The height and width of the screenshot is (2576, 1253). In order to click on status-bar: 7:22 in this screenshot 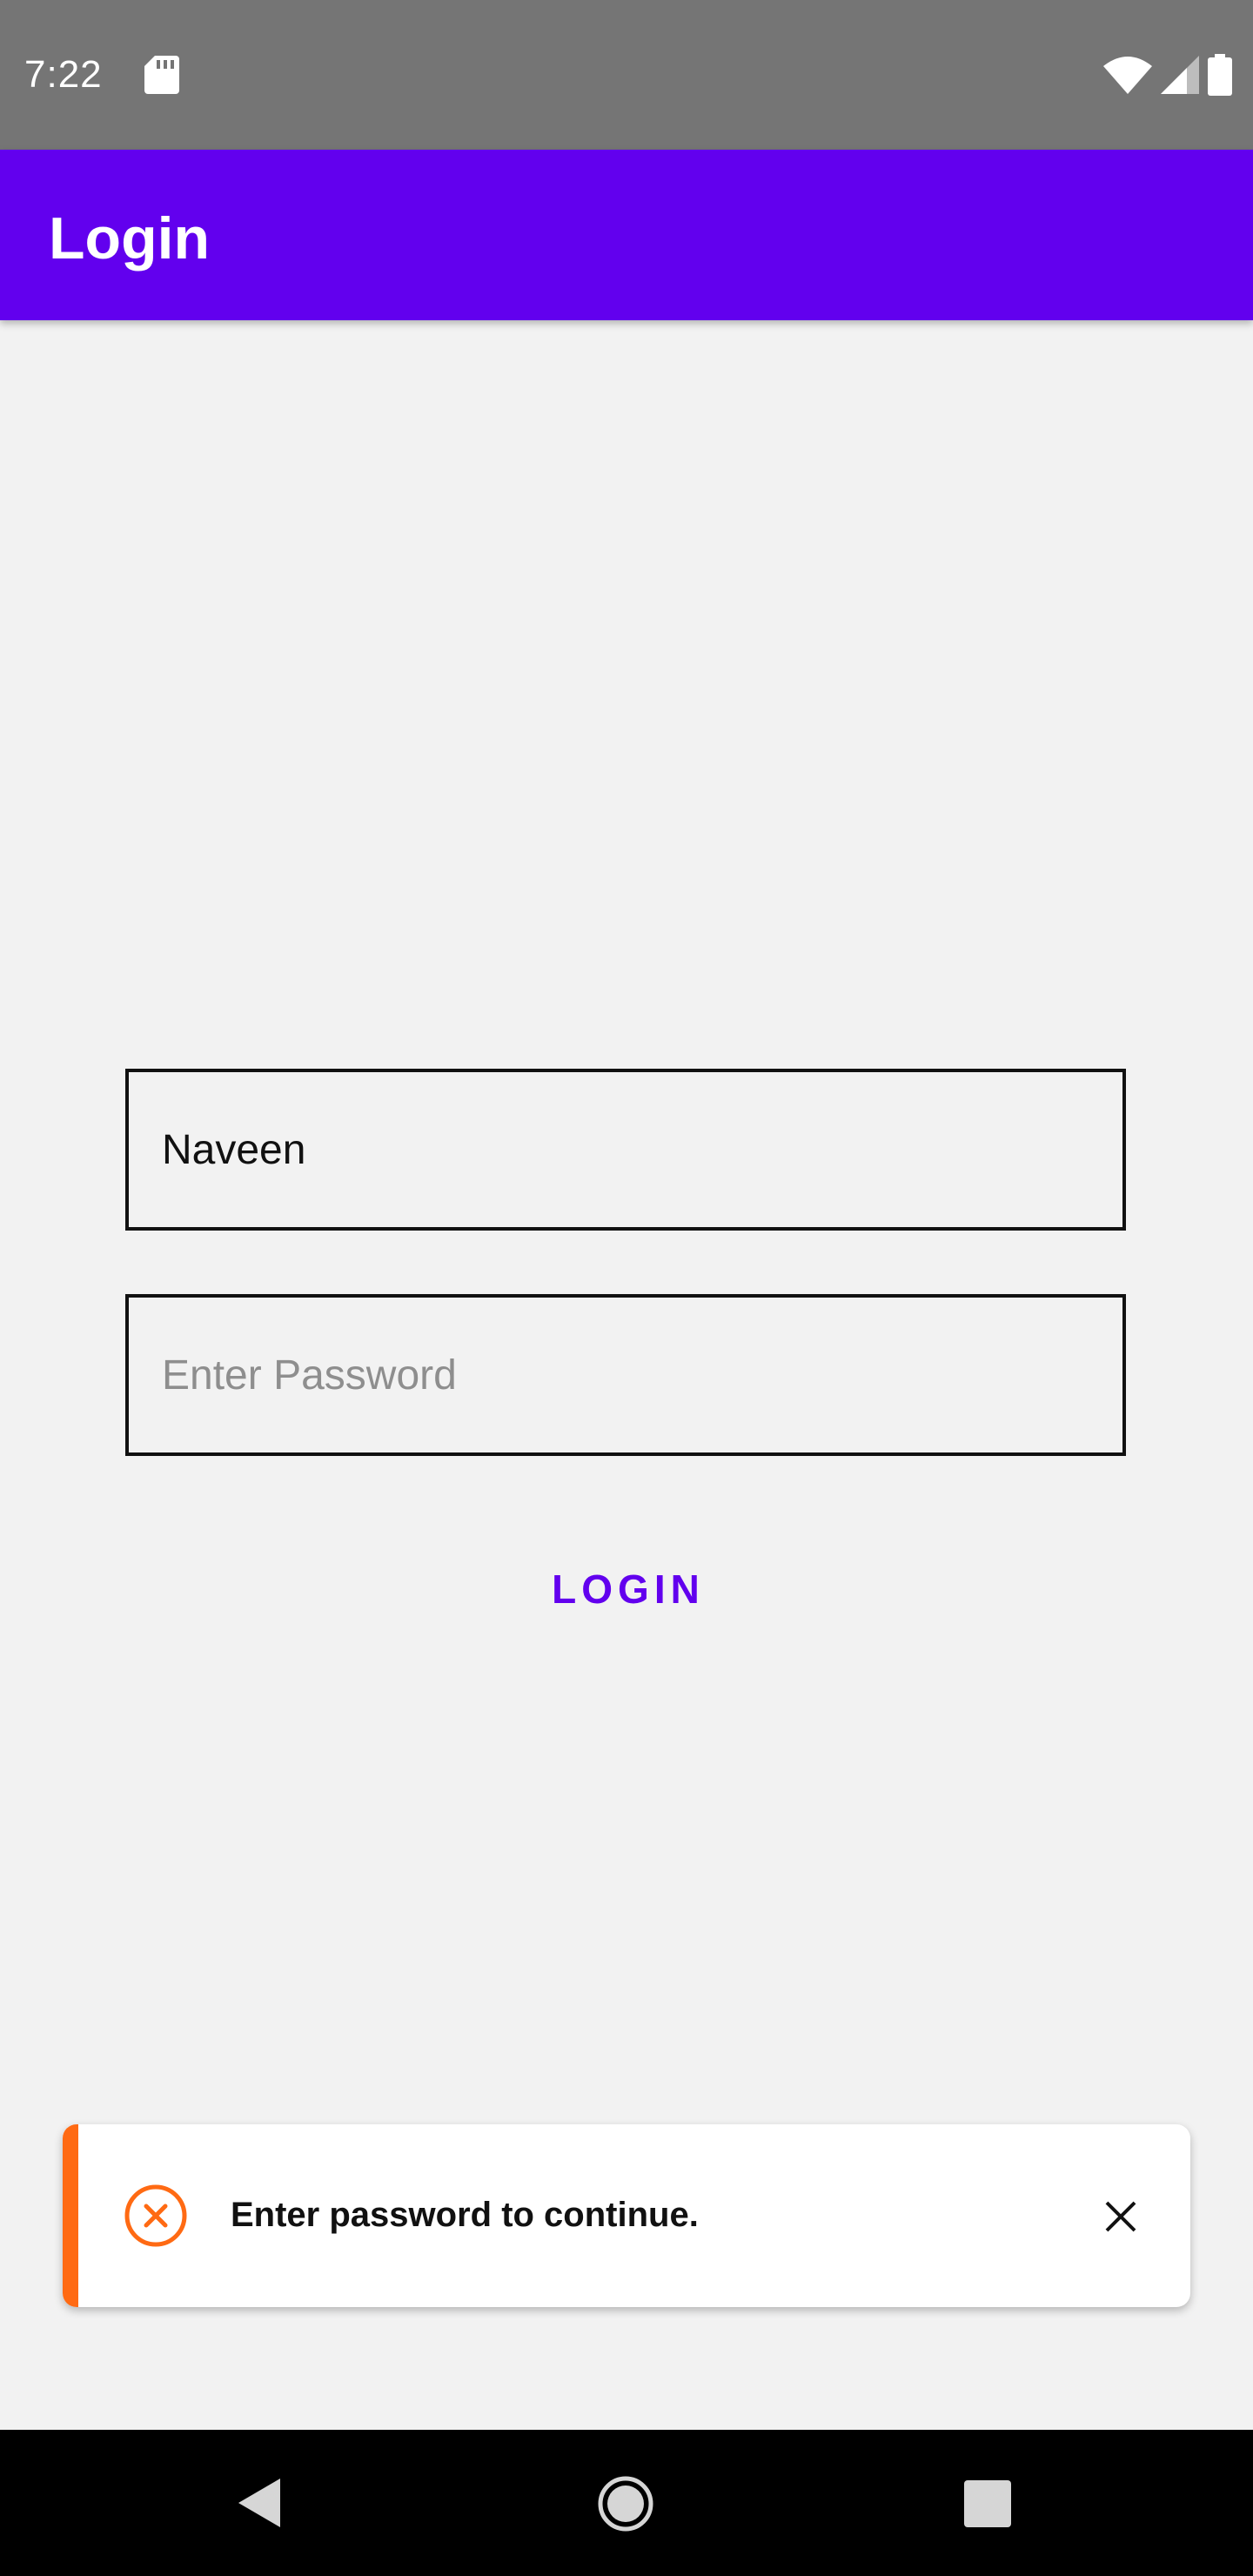, I will do `click(626, 75)`.